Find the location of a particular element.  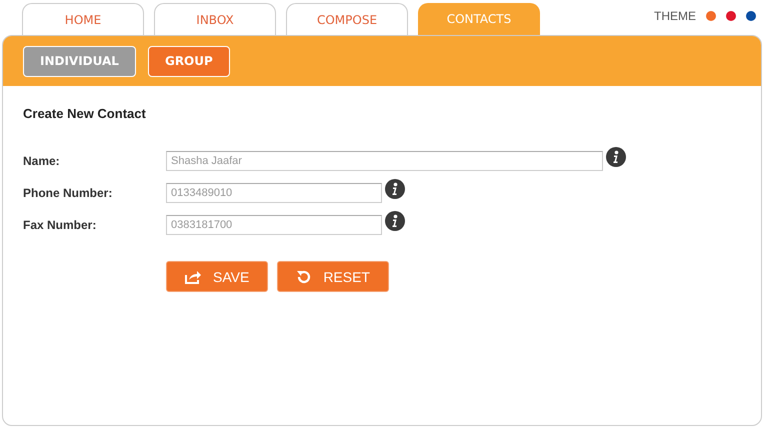

form-title: Create New Contact is located at coordinates (85, 113).